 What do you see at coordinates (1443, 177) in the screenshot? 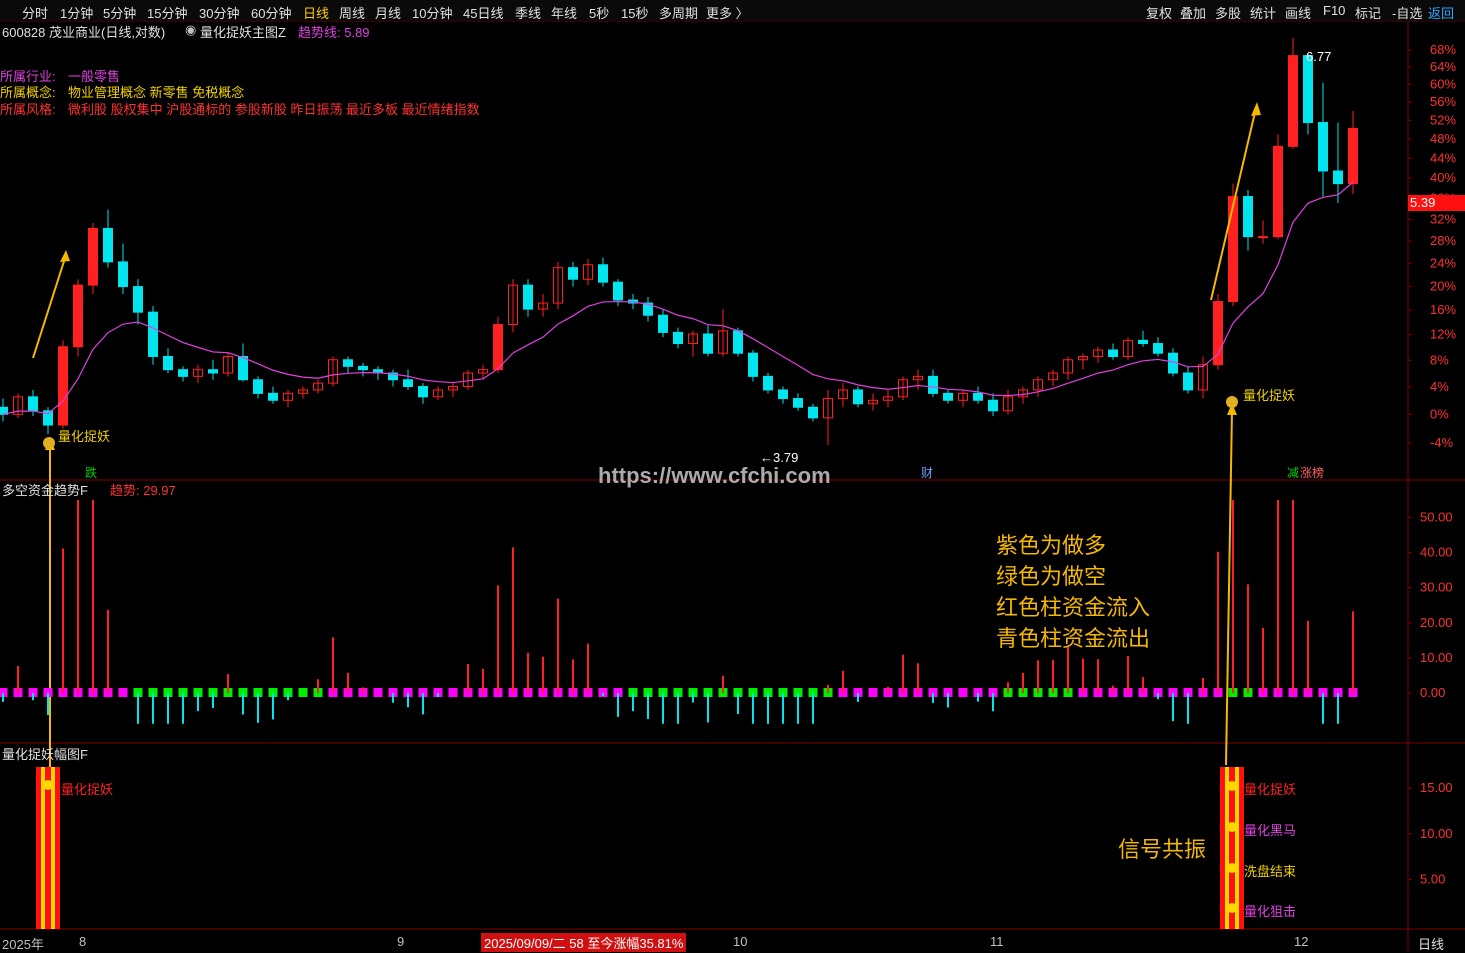
I see `y-tick-label: 40%` at bounding box center [1443, 177].